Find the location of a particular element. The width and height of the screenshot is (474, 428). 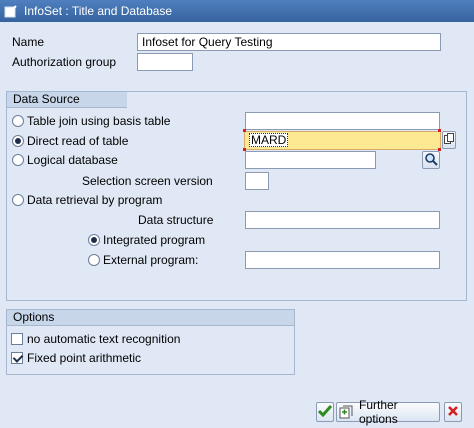

window-titlebar: InfoSet : Title and Database is located at coordinates (237, 11).